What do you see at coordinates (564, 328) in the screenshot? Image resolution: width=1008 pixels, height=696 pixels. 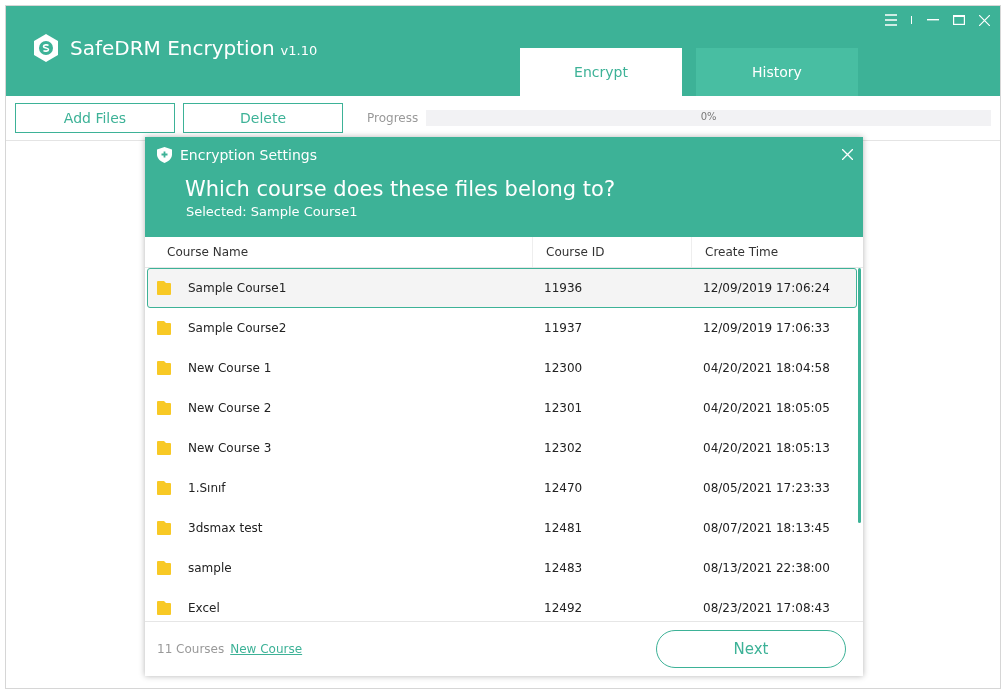 I see `course-id: 11937` at bounding box center [564, 328].